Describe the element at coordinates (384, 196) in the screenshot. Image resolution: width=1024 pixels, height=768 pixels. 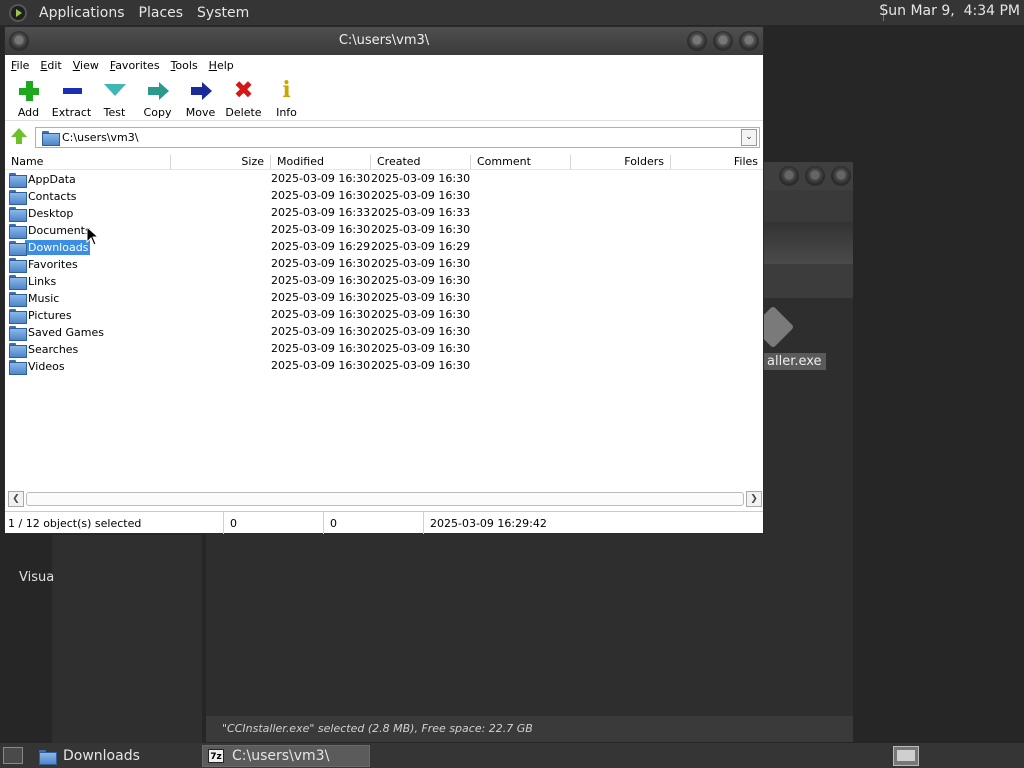
I see `table-row: Contacts 2025-03-09 16:30 2025-03-09 16:30` at that location.